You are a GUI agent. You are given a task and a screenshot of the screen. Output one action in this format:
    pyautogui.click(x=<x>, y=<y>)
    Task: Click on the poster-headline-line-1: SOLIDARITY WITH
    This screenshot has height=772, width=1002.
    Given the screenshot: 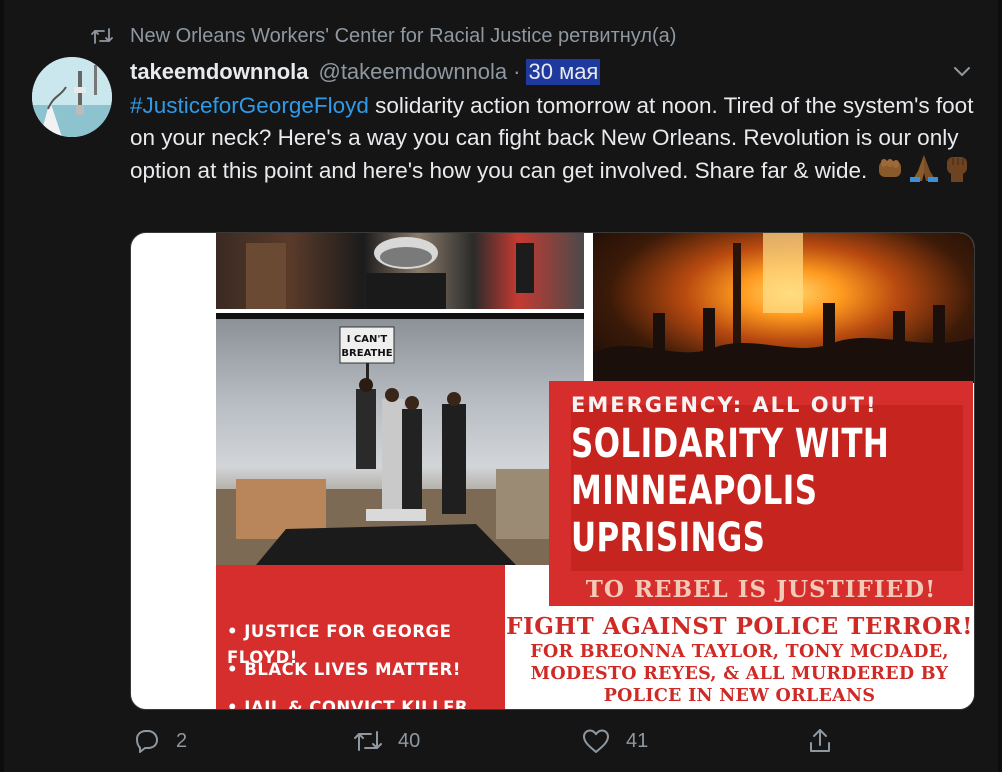 What is the action you would take?
    pyautogui.click(x=730, y=444)
    